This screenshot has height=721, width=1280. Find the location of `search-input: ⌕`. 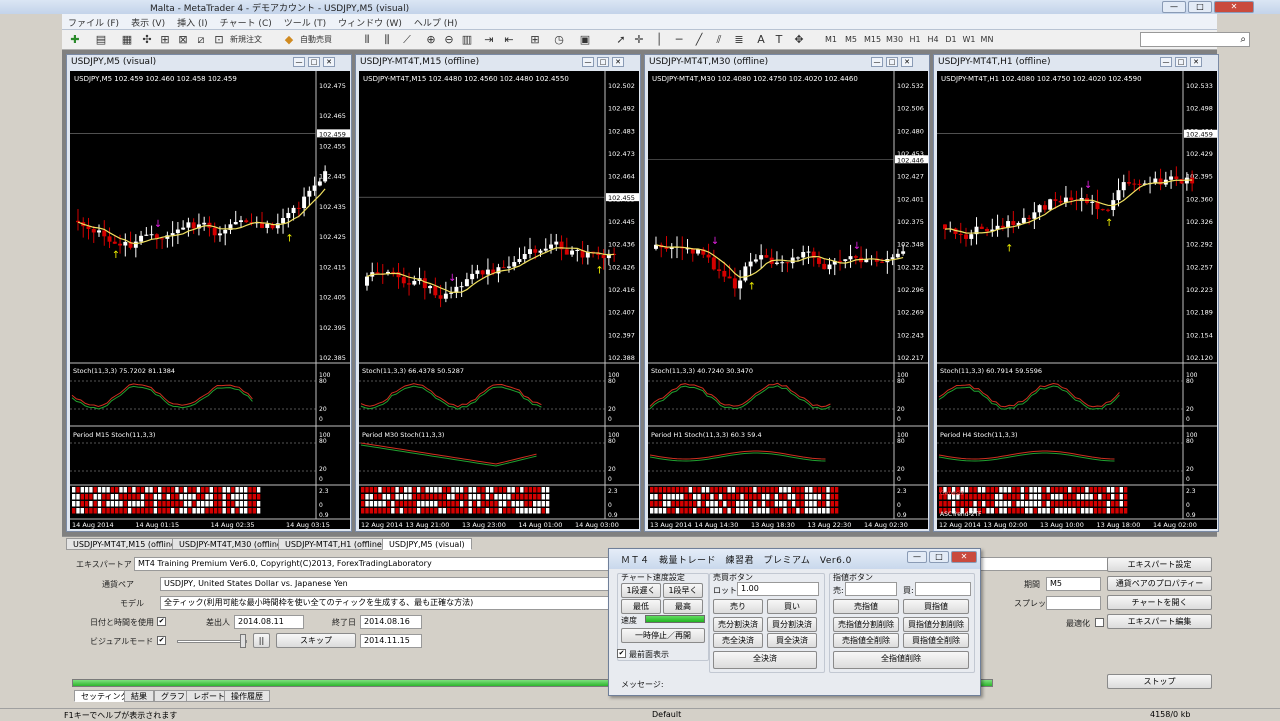

search-input: ⌕ is located at coordinates (1195, 39).